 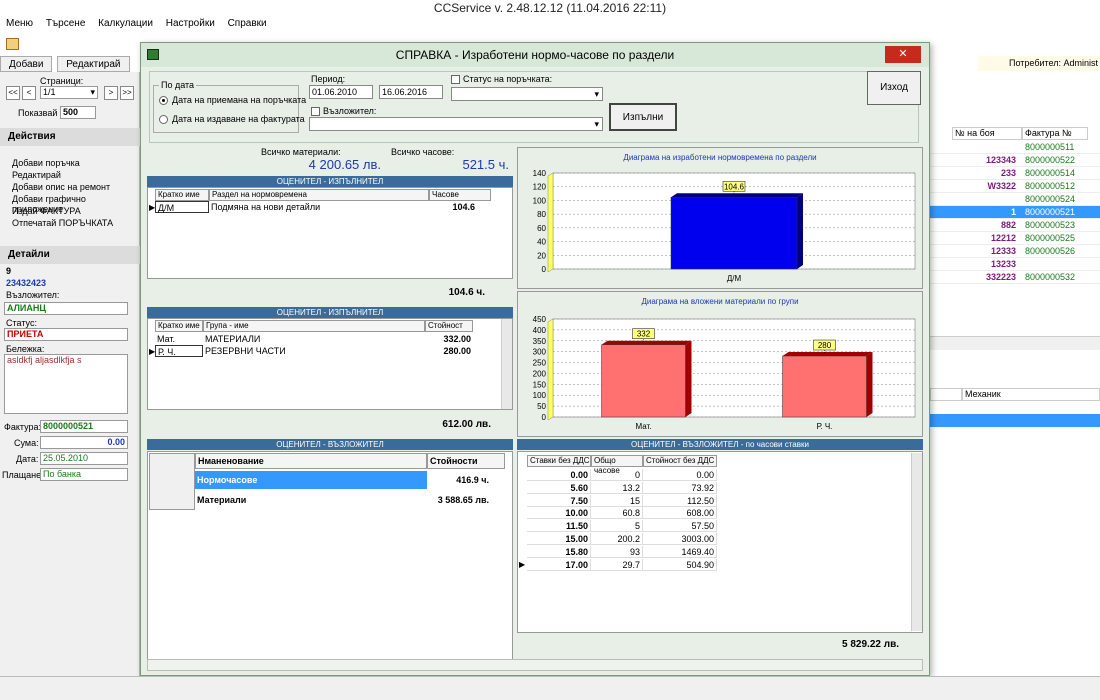 What do you see at coordinates (1050, 238) in the screenshot?
I see `grid-cell-invoice: 8000000525` at bounding box center [1050, 238].